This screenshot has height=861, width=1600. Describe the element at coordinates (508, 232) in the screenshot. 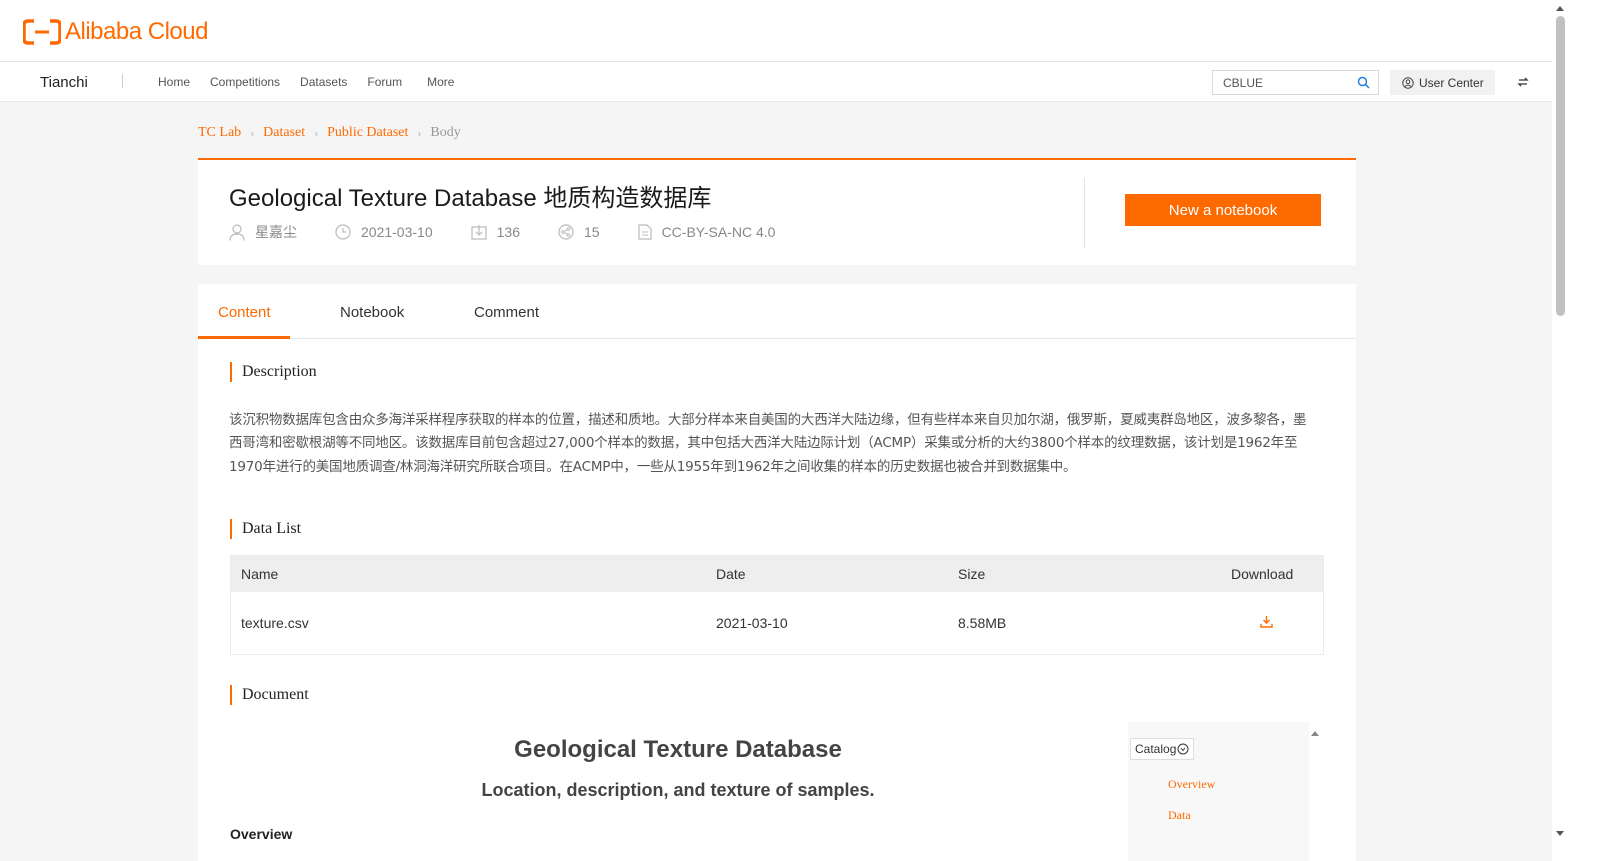

I see `download-count: 136` at that location.